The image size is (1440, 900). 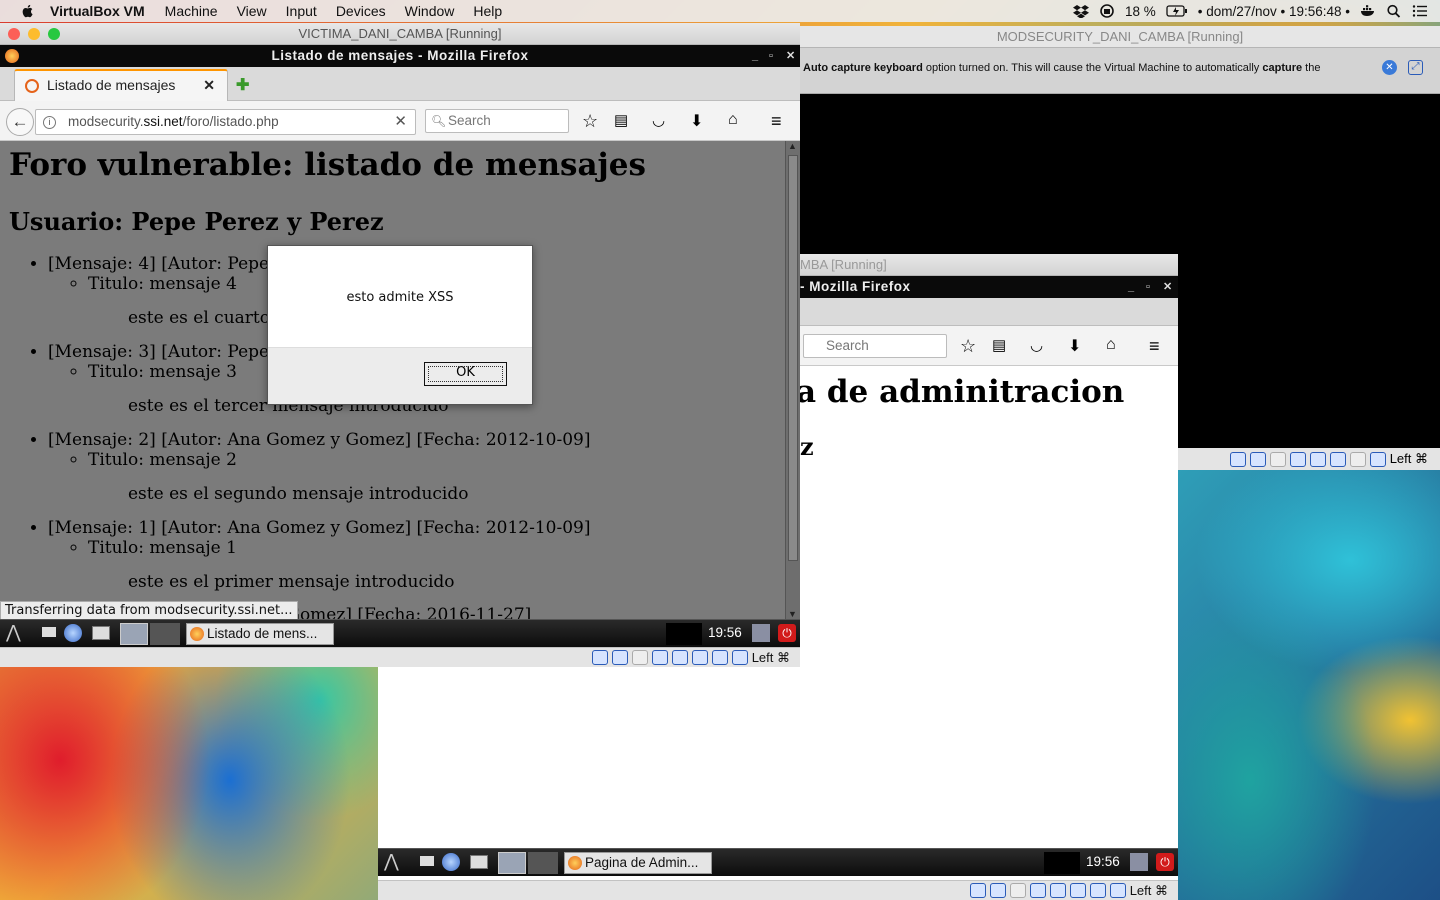 I want to click on stop-loading-icon: ✕, so click(x=400, y=122).